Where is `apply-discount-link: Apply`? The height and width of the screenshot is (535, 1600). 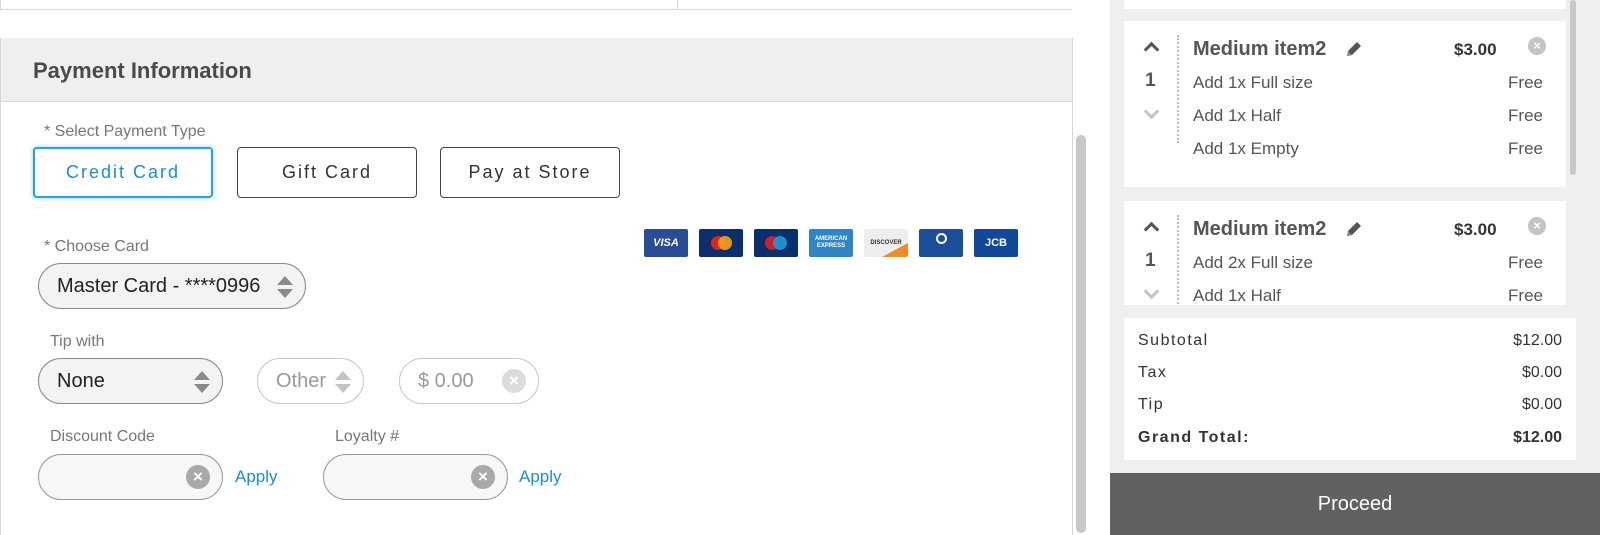
apply-discount-link: Apply is located at coordinates (256, 477).